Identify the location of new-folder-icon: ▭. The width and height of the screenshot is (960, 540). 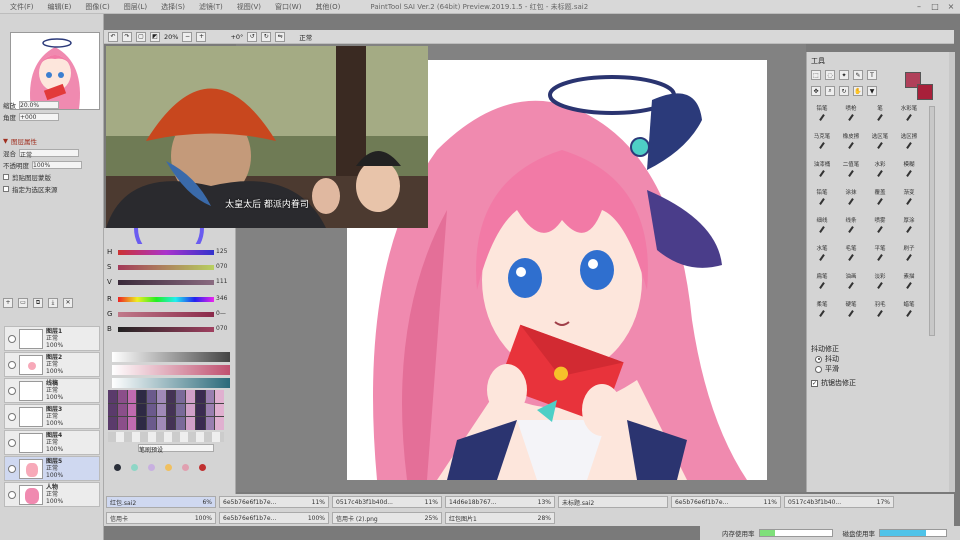
(23, 302).